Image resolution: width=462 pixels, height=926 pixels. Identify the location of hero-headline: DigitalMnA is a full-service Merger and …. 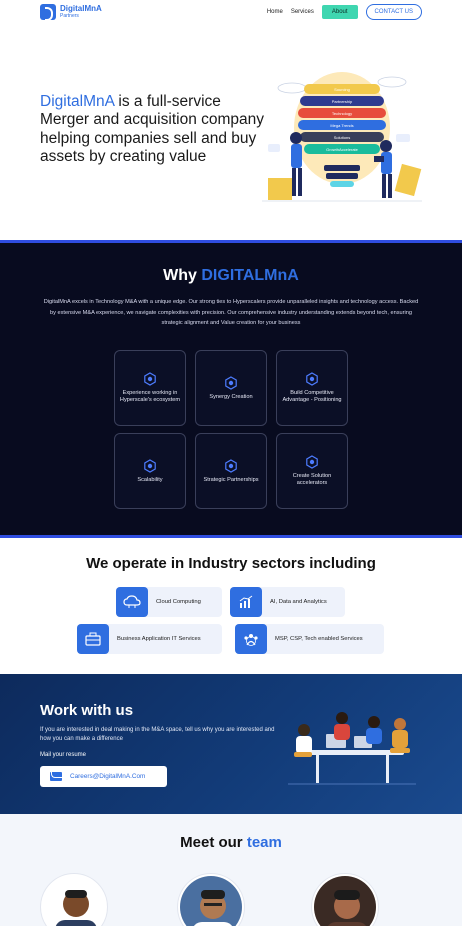
(152, 129).